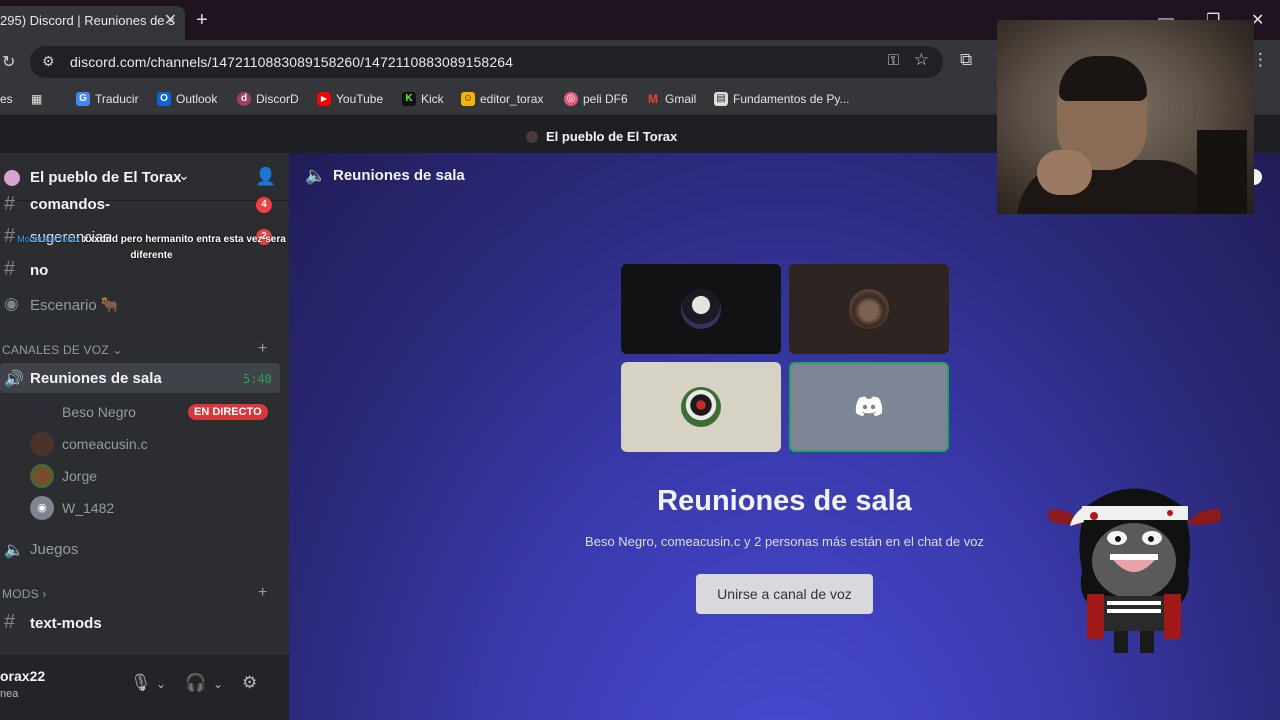  What do you see at coordinates (54, 549) in the screenshot?
I see `channel-label: Juegos` at bounding box center [54, 549].